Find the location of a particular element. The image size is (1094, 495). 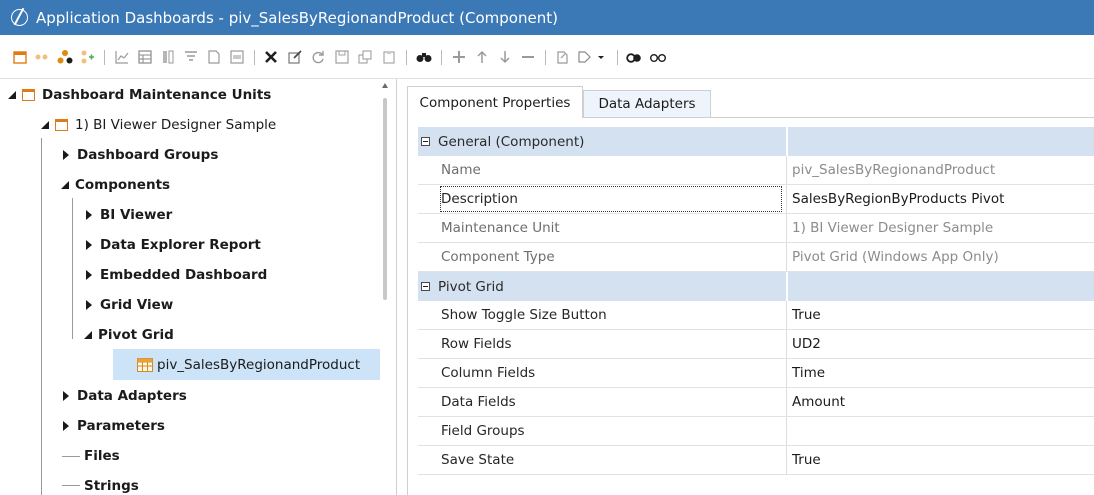

property-name: Maintenance Unit is located at coordinates (500, 228).